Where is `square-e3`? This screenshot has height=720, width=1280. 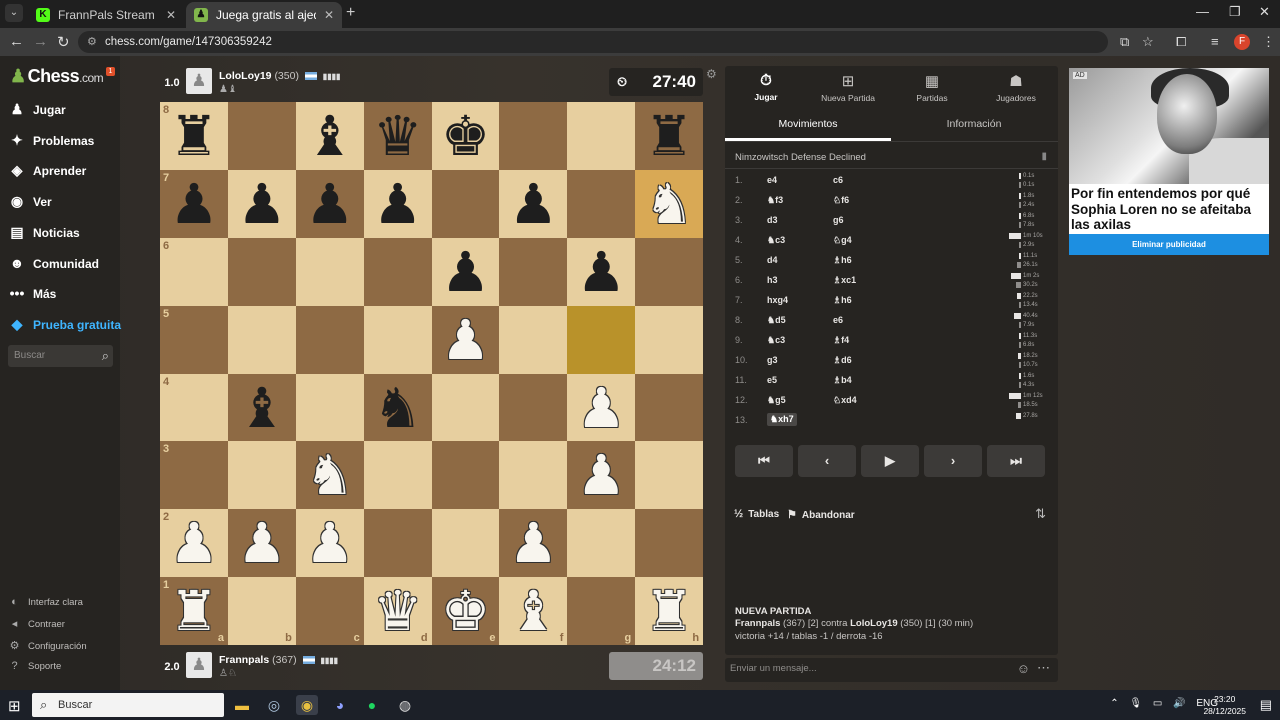 square-e3 is located at coordinates (465, 475).